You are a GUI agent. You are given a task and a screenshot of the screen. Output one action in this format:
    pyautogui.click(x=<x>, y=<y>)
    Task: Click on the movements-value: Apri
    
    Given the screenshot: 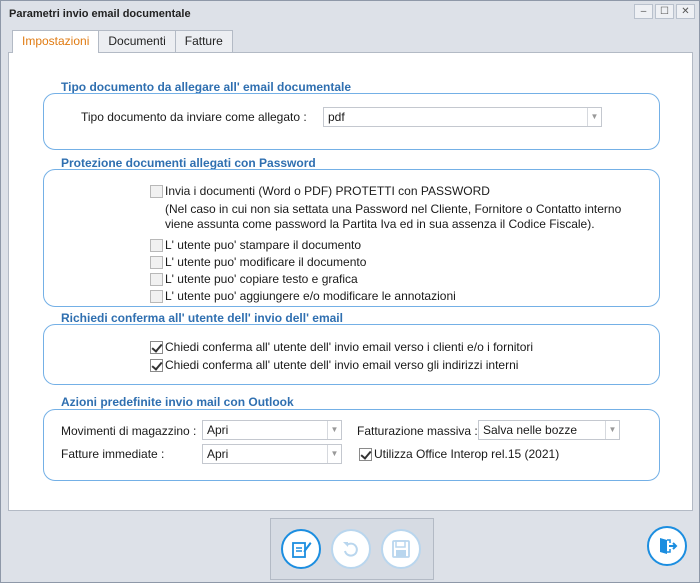 What is the action you would take?
    pyautogui.click(x=218, y=430)
    